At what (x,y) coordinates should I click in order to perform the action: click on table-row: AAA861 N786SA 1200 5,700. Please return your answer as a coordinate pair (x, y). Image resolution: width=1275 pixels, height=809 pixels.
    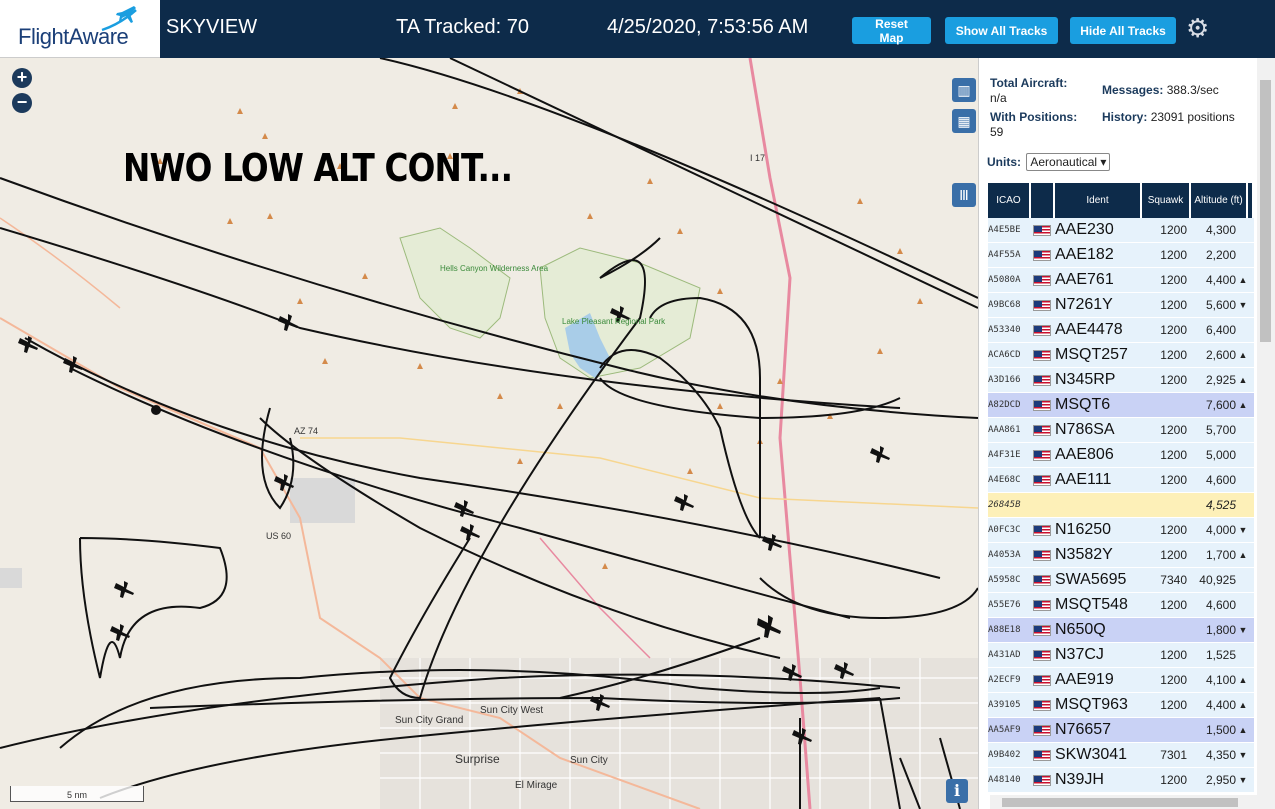
    Looking at the image, I should click on (1121, 430).